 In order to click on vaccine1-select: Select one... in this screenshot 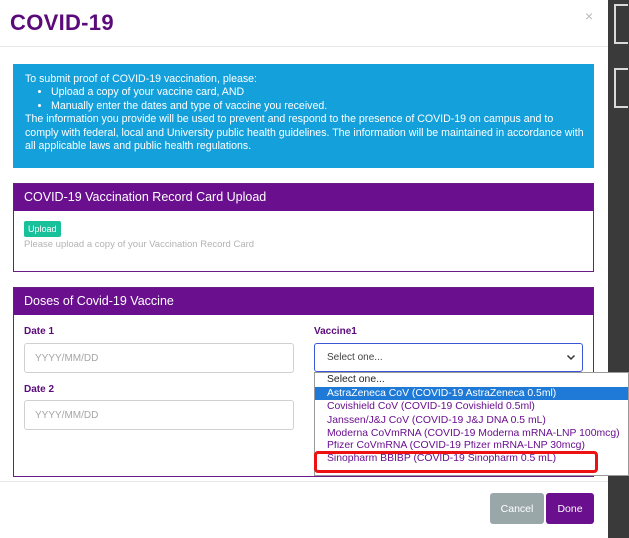, I will do `click(448, 357)`.